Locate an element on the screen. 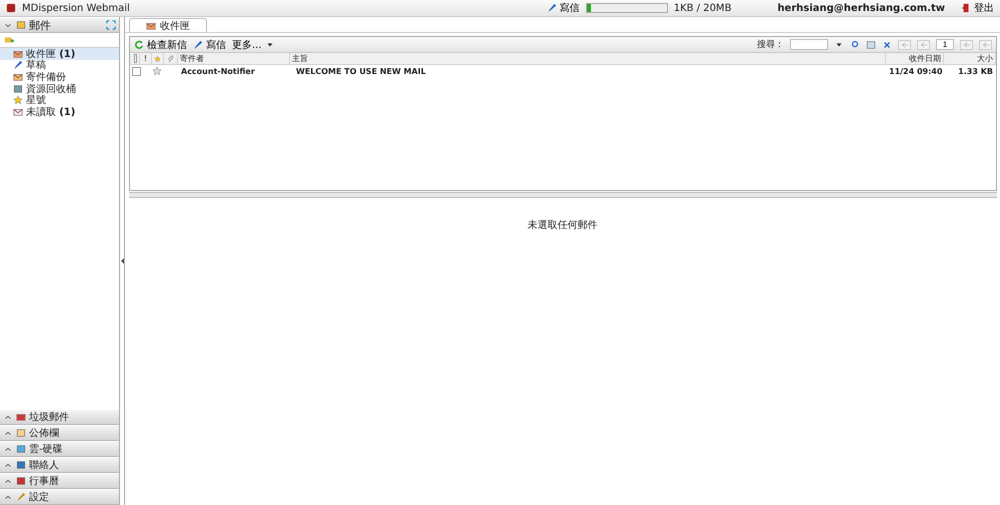 The height and width of the screenshot is (505, 1000). window-title: MDispersion Webmail is located at coordinates (76, 8).